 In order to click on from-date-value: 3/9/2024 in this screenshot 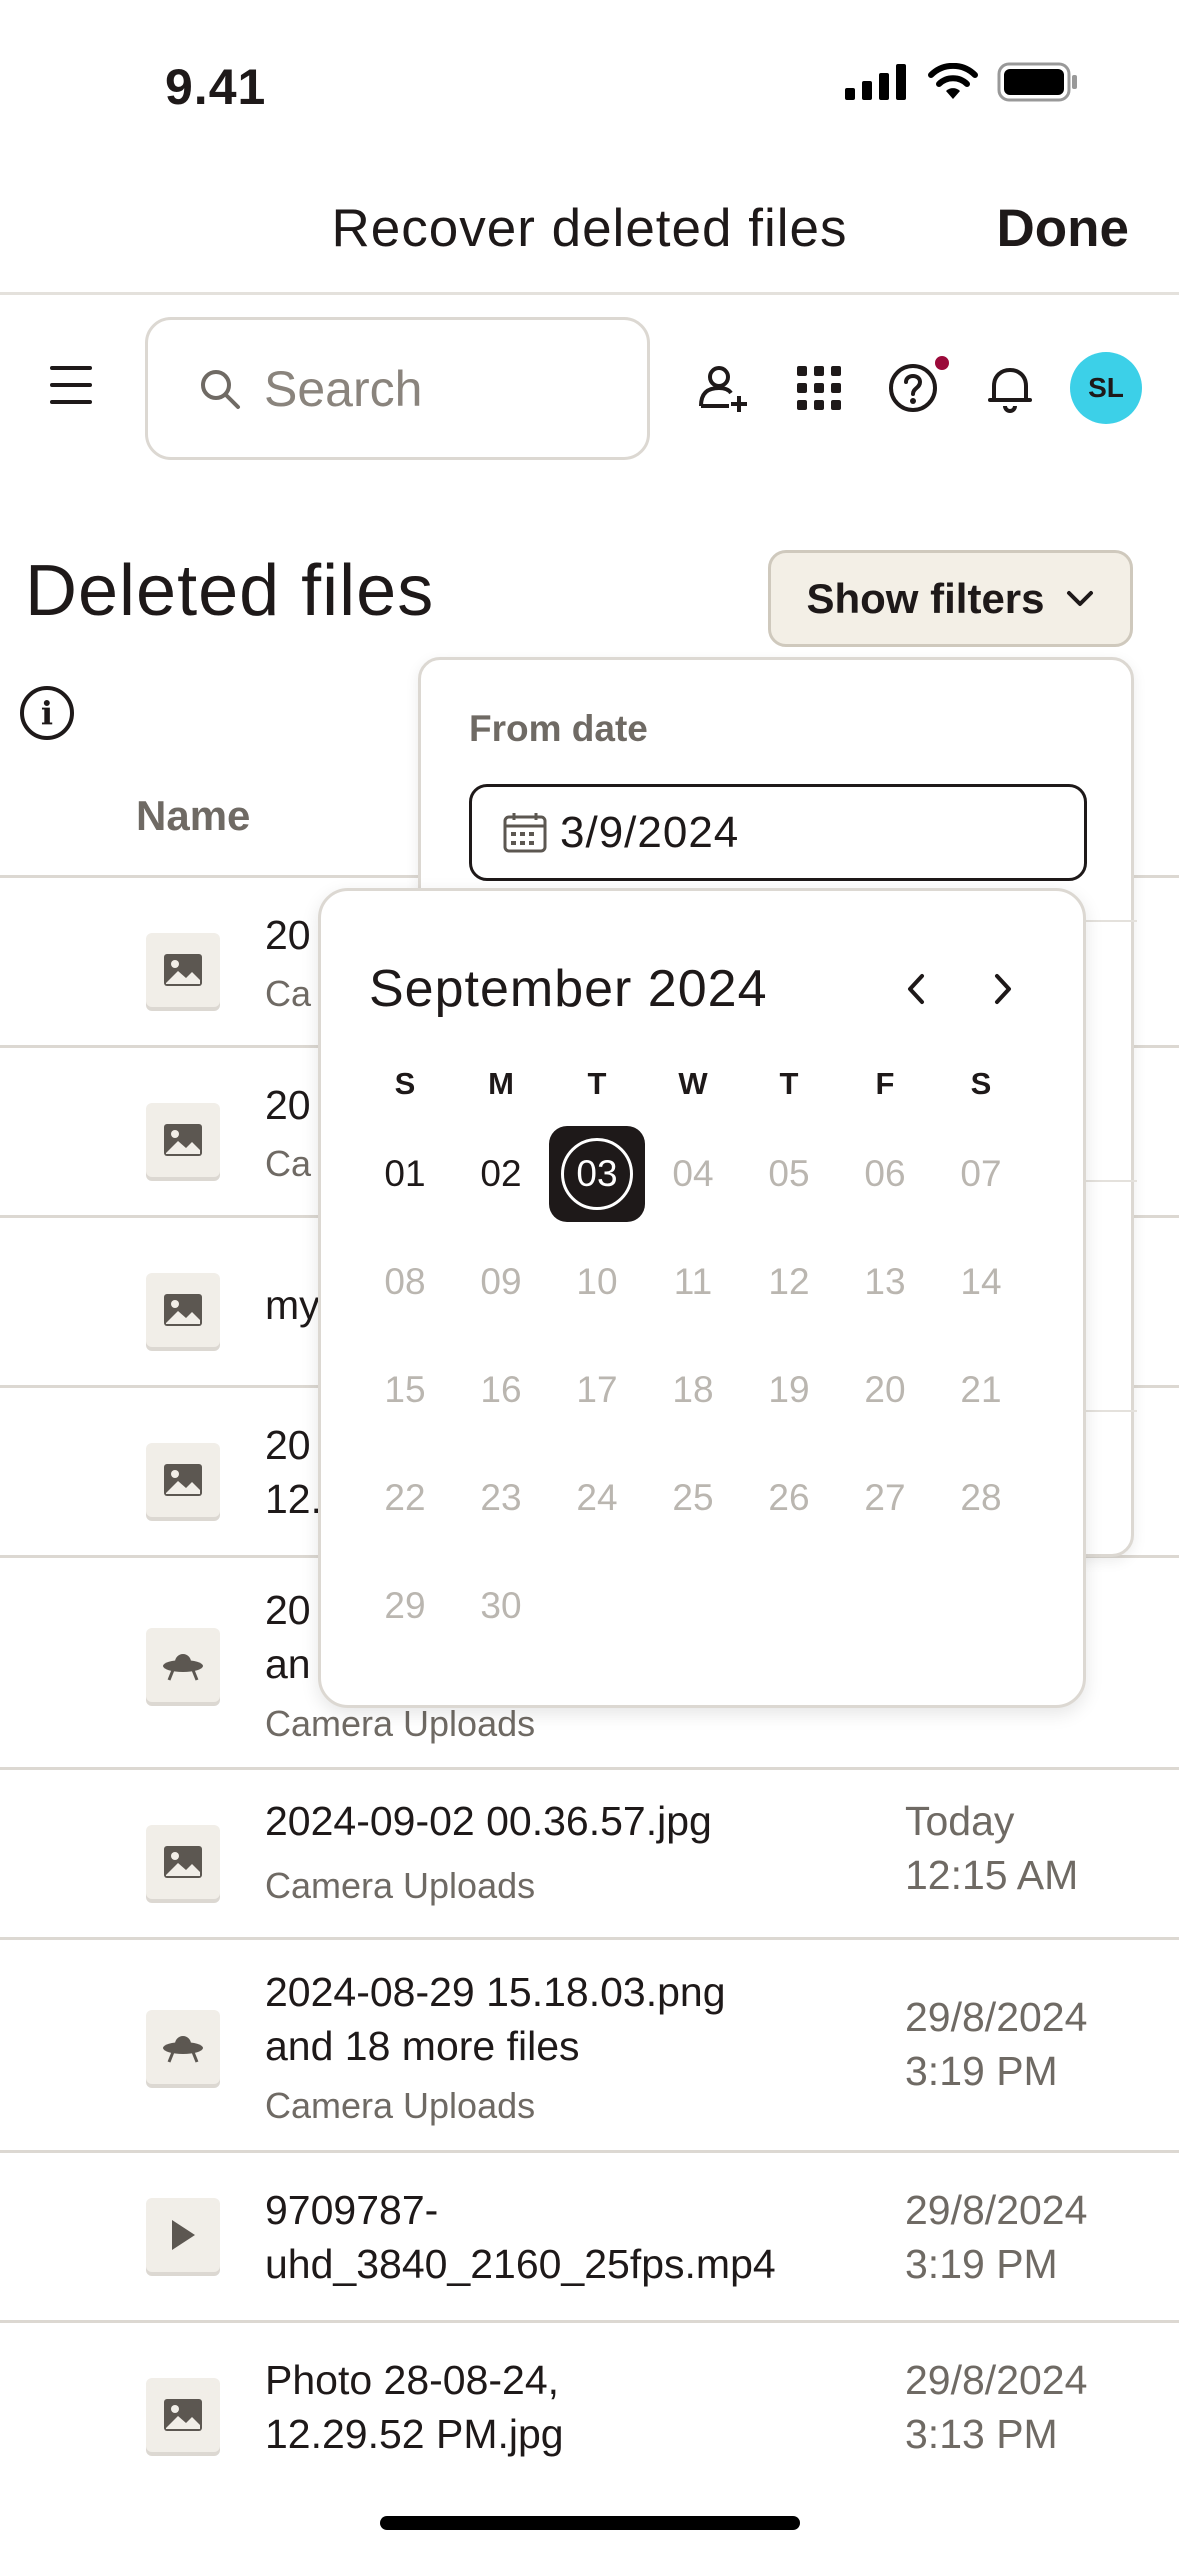, I will do `click(650, 832)`.